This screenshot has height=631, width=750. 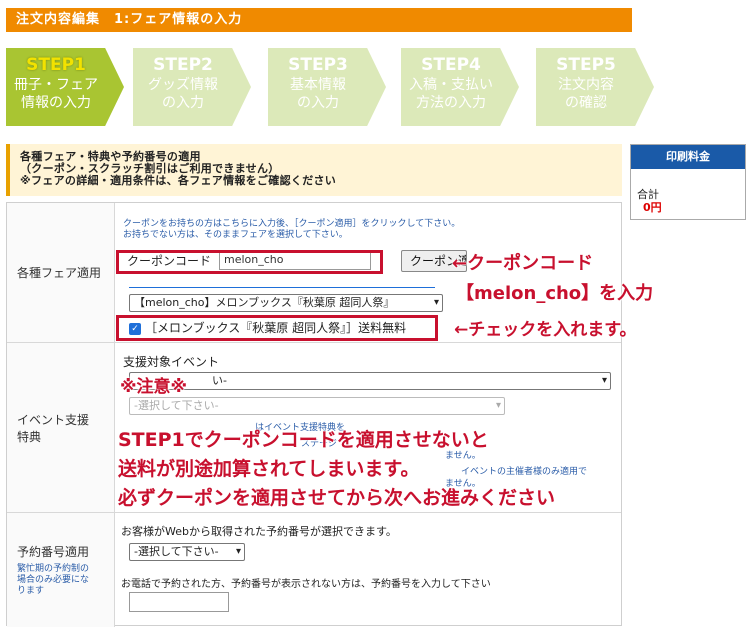 What do you see at coordinates (370, 381) in the screenshot?
I see `event-select: い- ▾` at bounding box center [370, 381].